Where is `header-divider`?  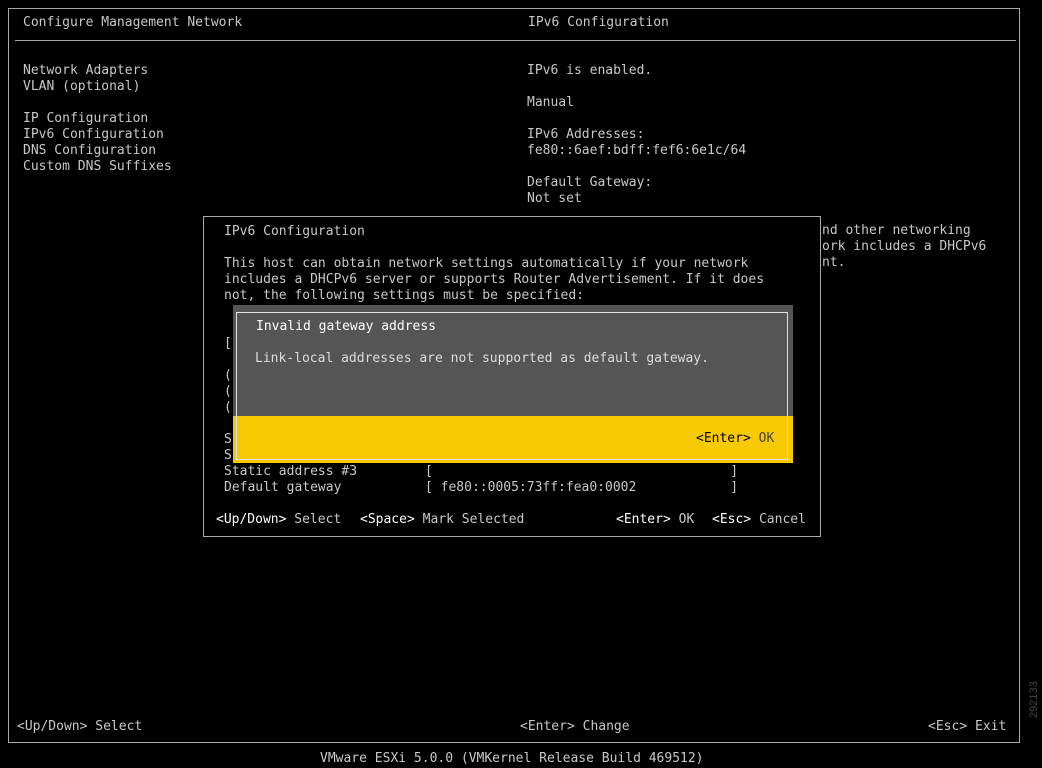
header-divider is located at coordinates (515, 40).